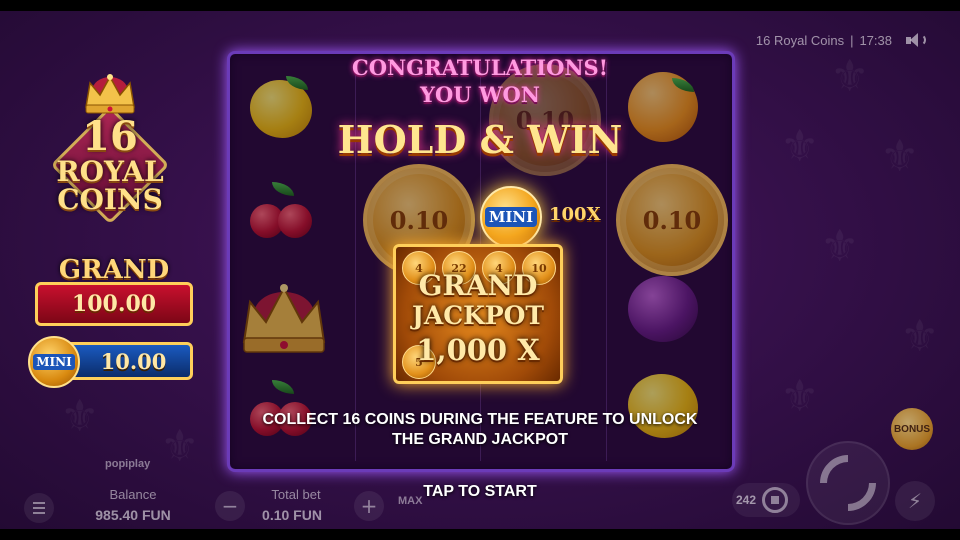 The image size is (960, 540). Describe the element at coordinates (575, 214) in the screenshot. I see `mini-multiplier: 100X` at that location.